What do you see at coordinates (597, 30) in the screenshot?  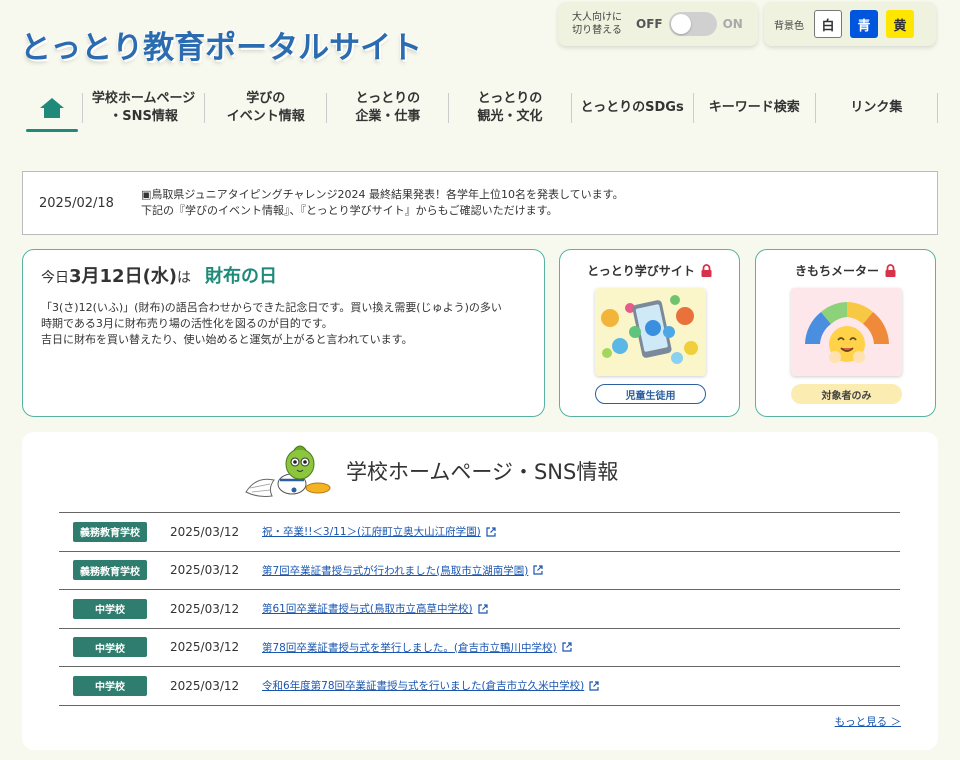 I see `adult-mode-label-line2: 切り替える` at bounding box center [597, 30].